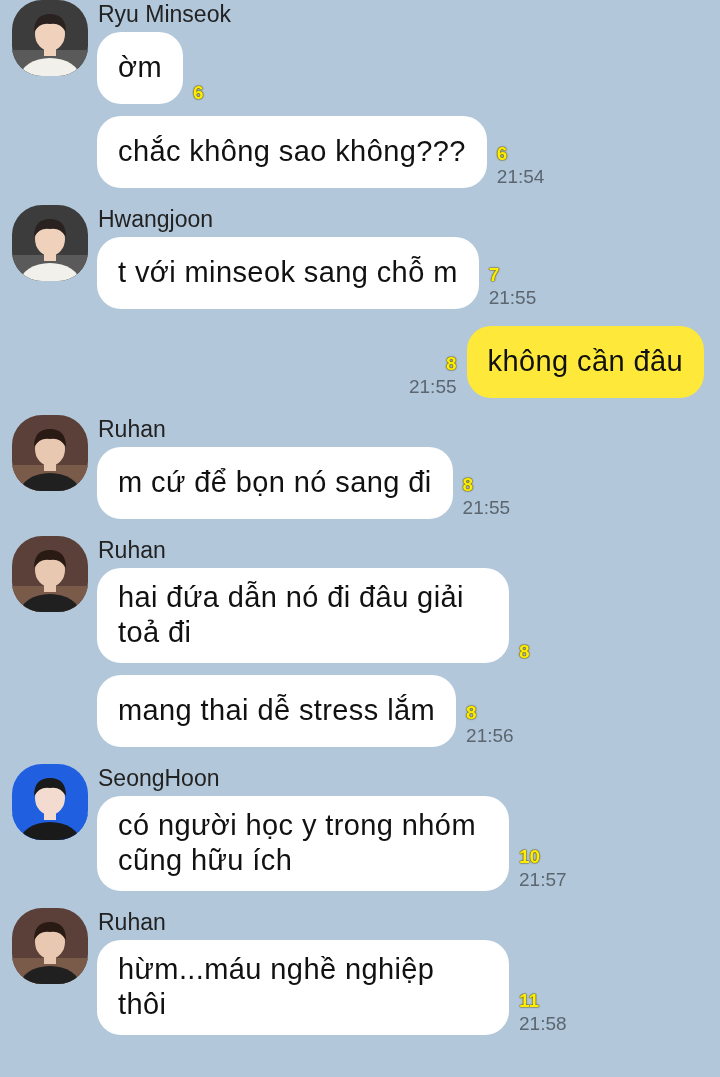 This screenshot has width=720, height=1077. What do you see at coordinates (543, 1023) in the screenshot?
I see `message-time: 21:58` at bounding box center [543, 1023].